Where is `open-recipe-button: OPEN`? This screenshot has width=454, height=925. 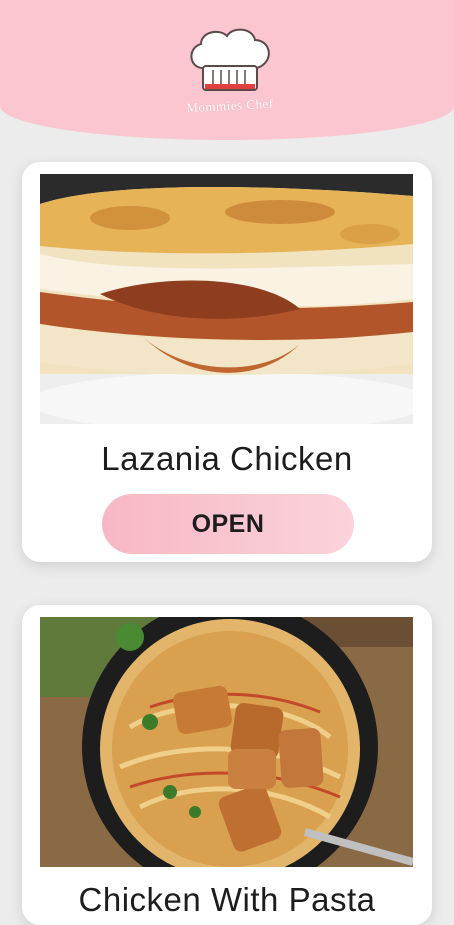
open-recipe-button: OPEN is located at coordinates (228, 524).